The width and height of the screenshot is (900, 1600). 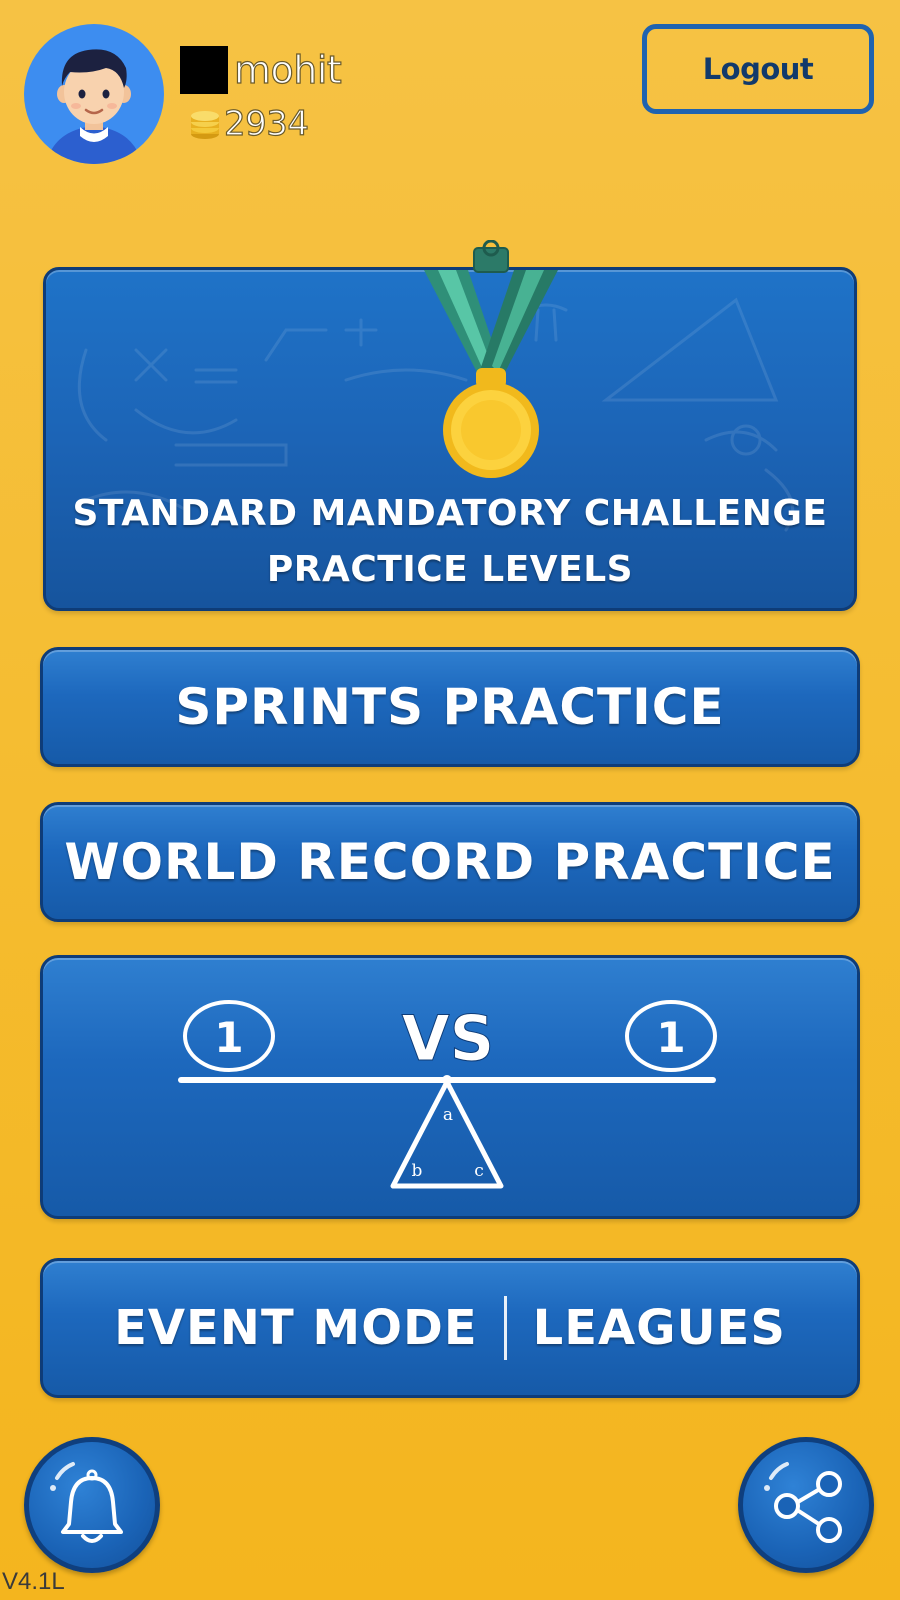 I want to click on gold-medal-icon, so click(x=491, y=359).